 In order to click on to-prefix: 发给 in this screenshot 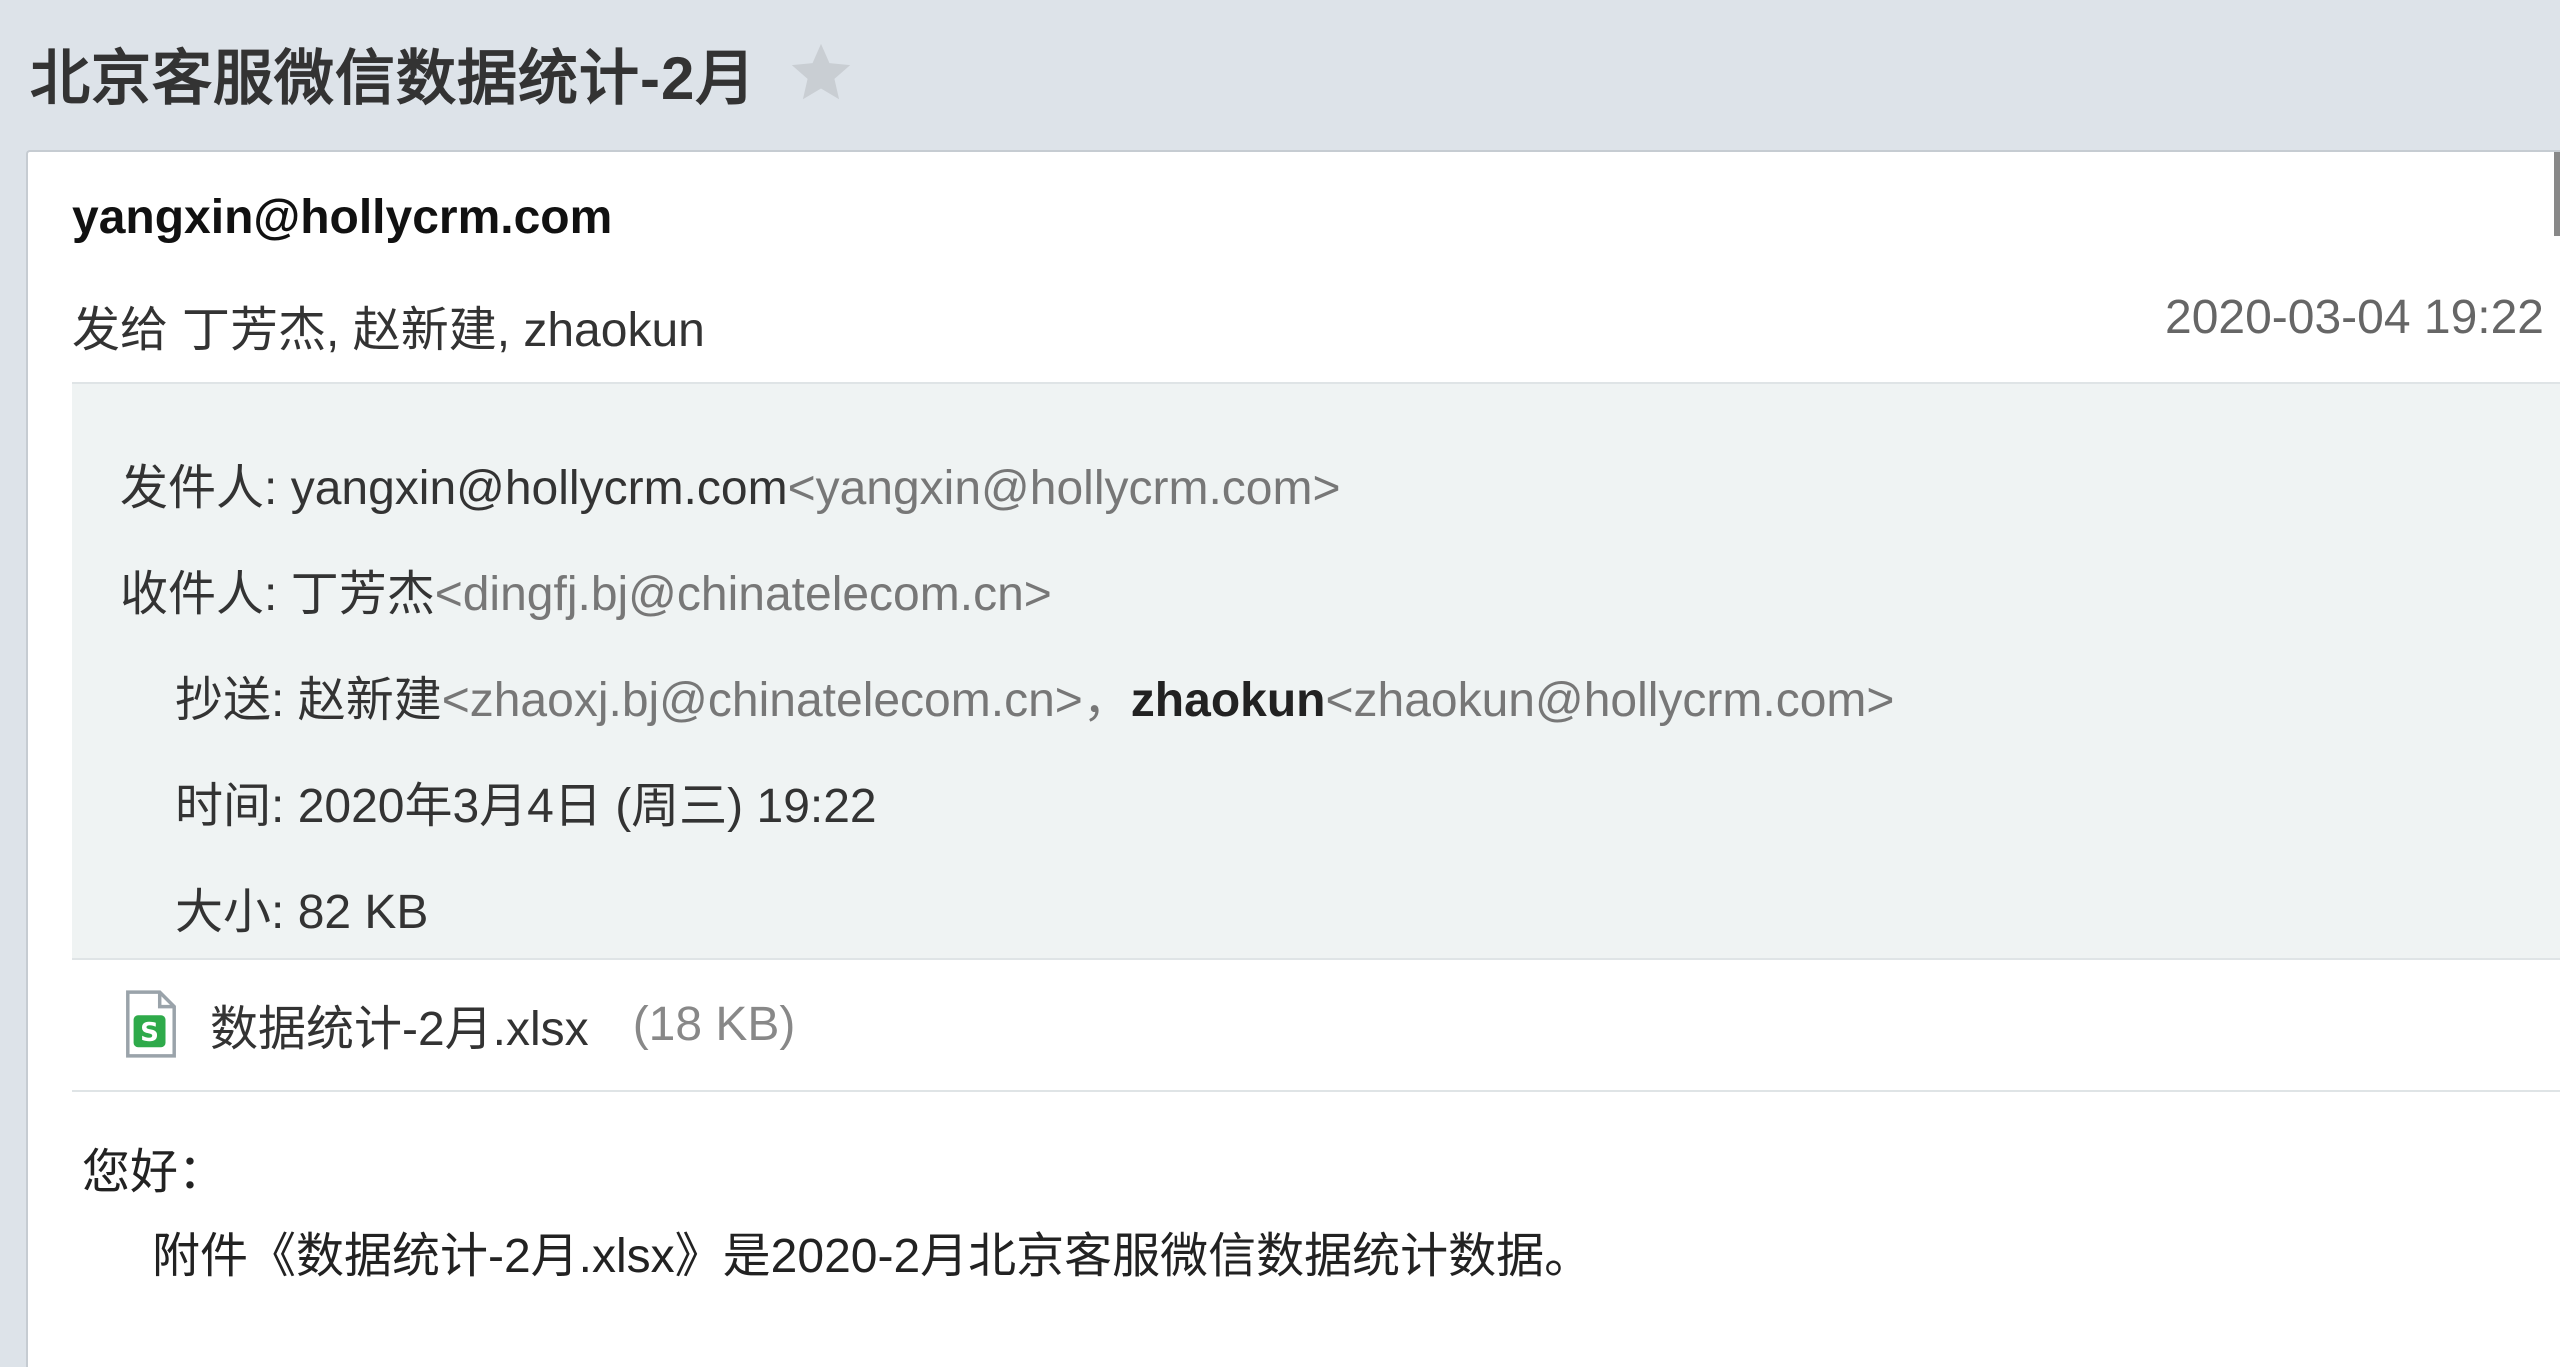, I will do `click(120, 330)`.